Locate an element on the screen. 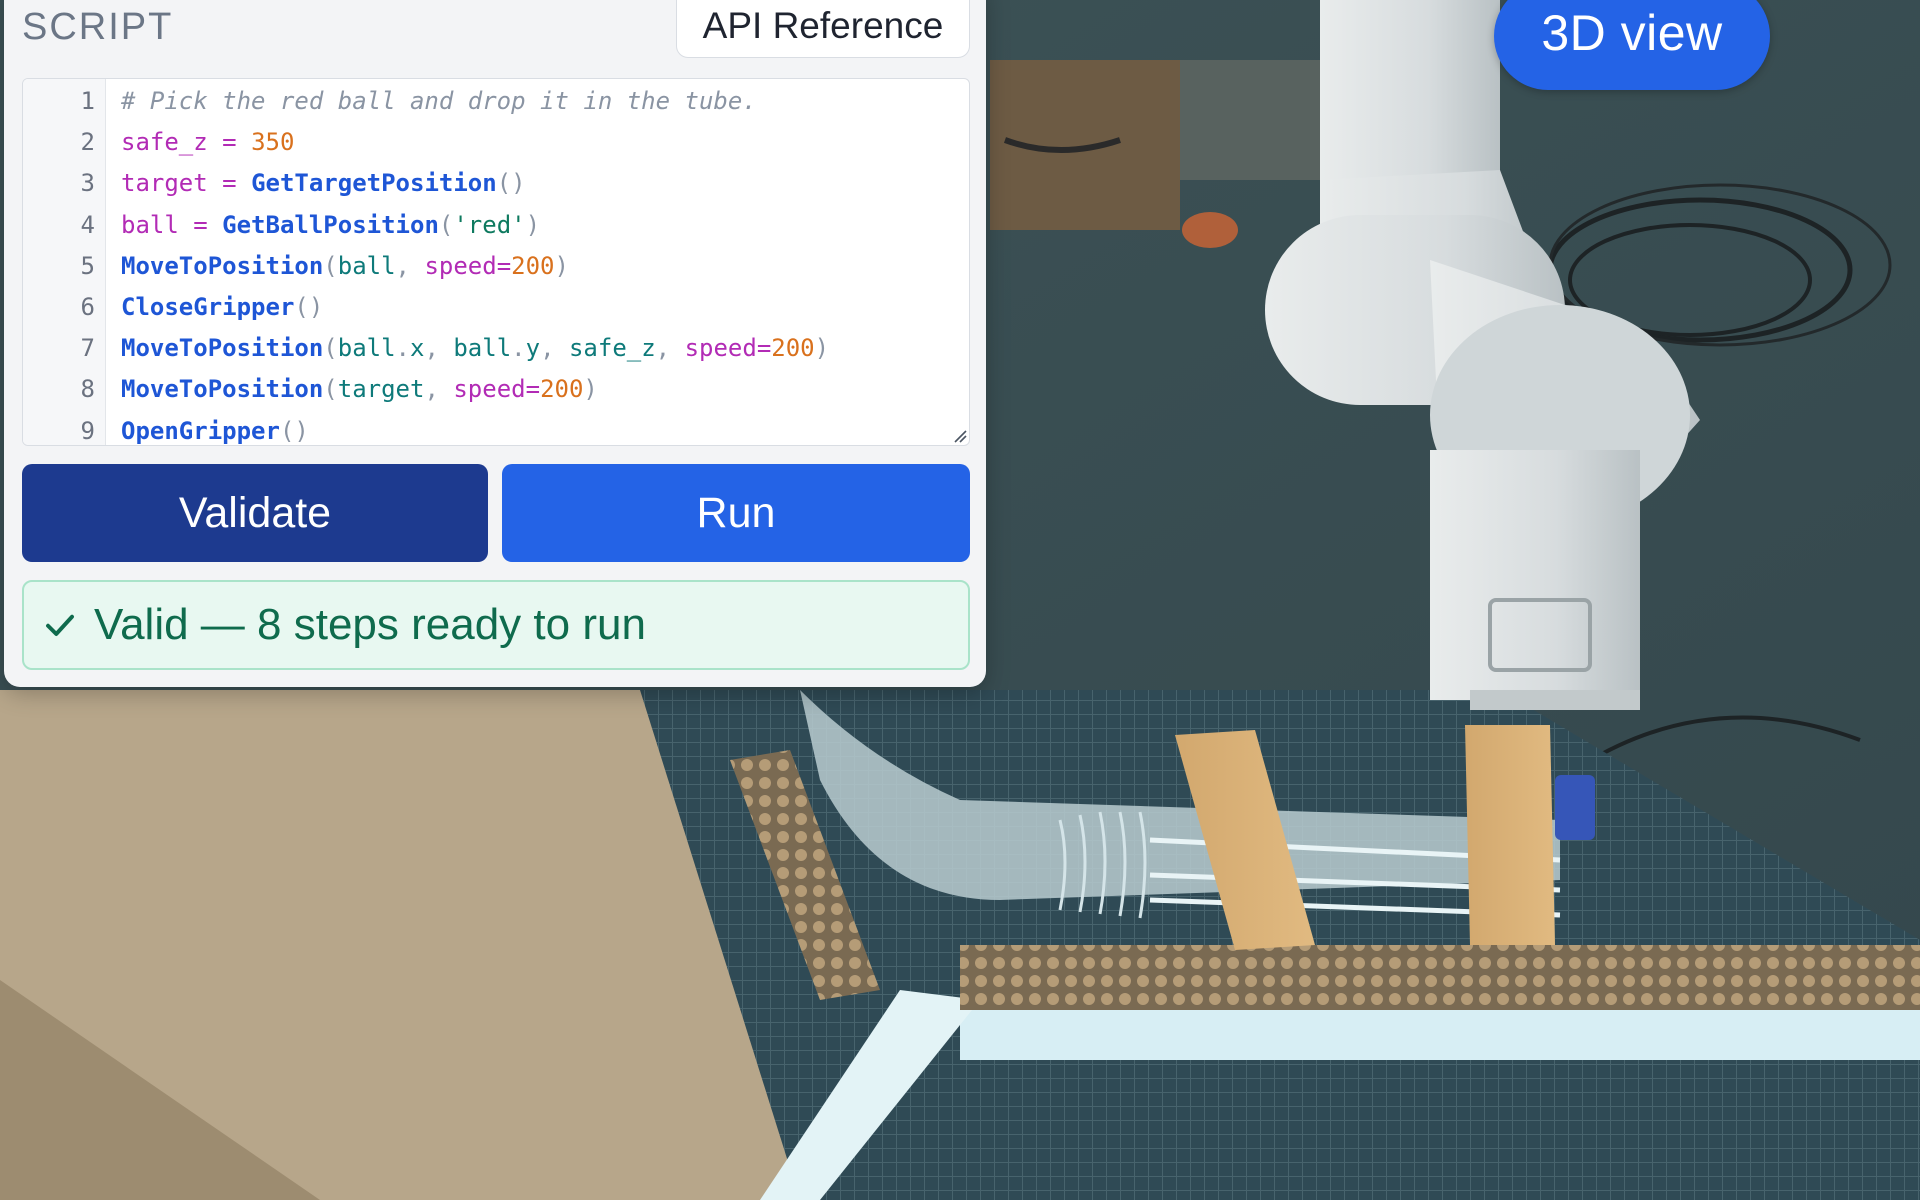  resize-handle-icon is located at coordinates (959, 435).